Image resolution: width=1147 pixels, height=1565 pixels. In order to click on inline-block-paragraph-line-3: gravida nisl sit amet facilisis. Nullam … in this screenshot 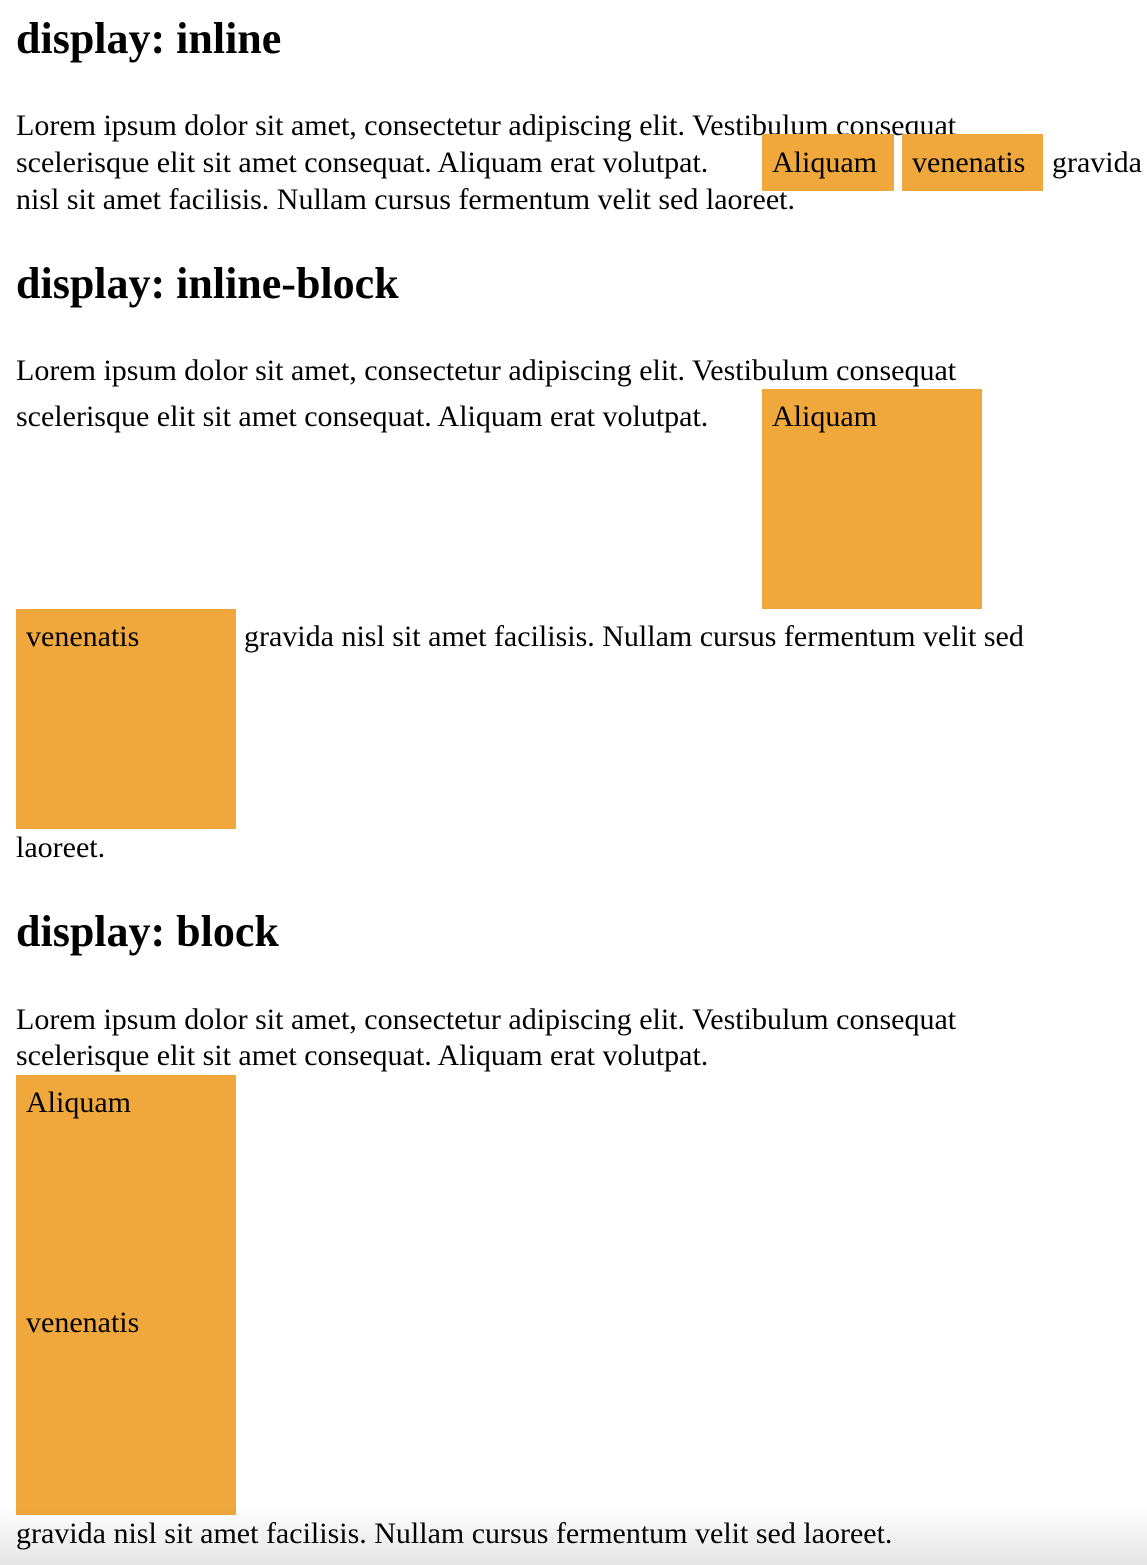, I will do `click(634, 636)`.